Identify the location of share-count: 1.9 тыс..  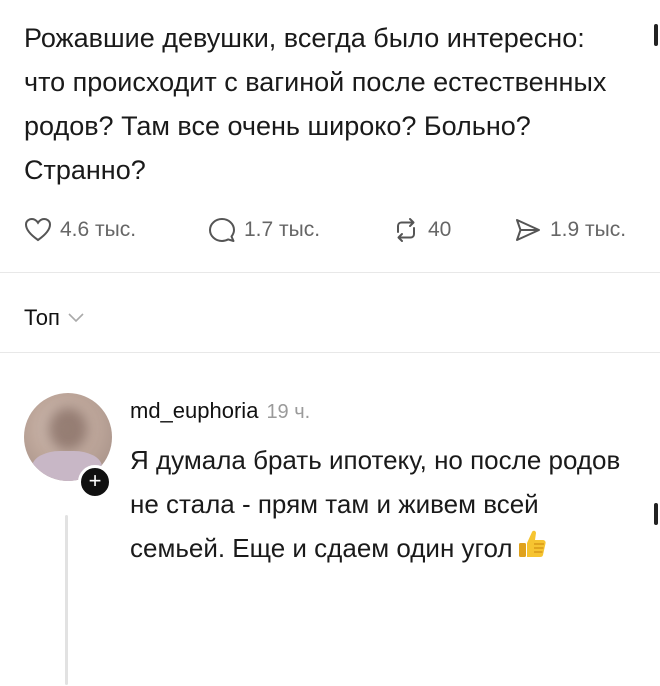
(588, 229).